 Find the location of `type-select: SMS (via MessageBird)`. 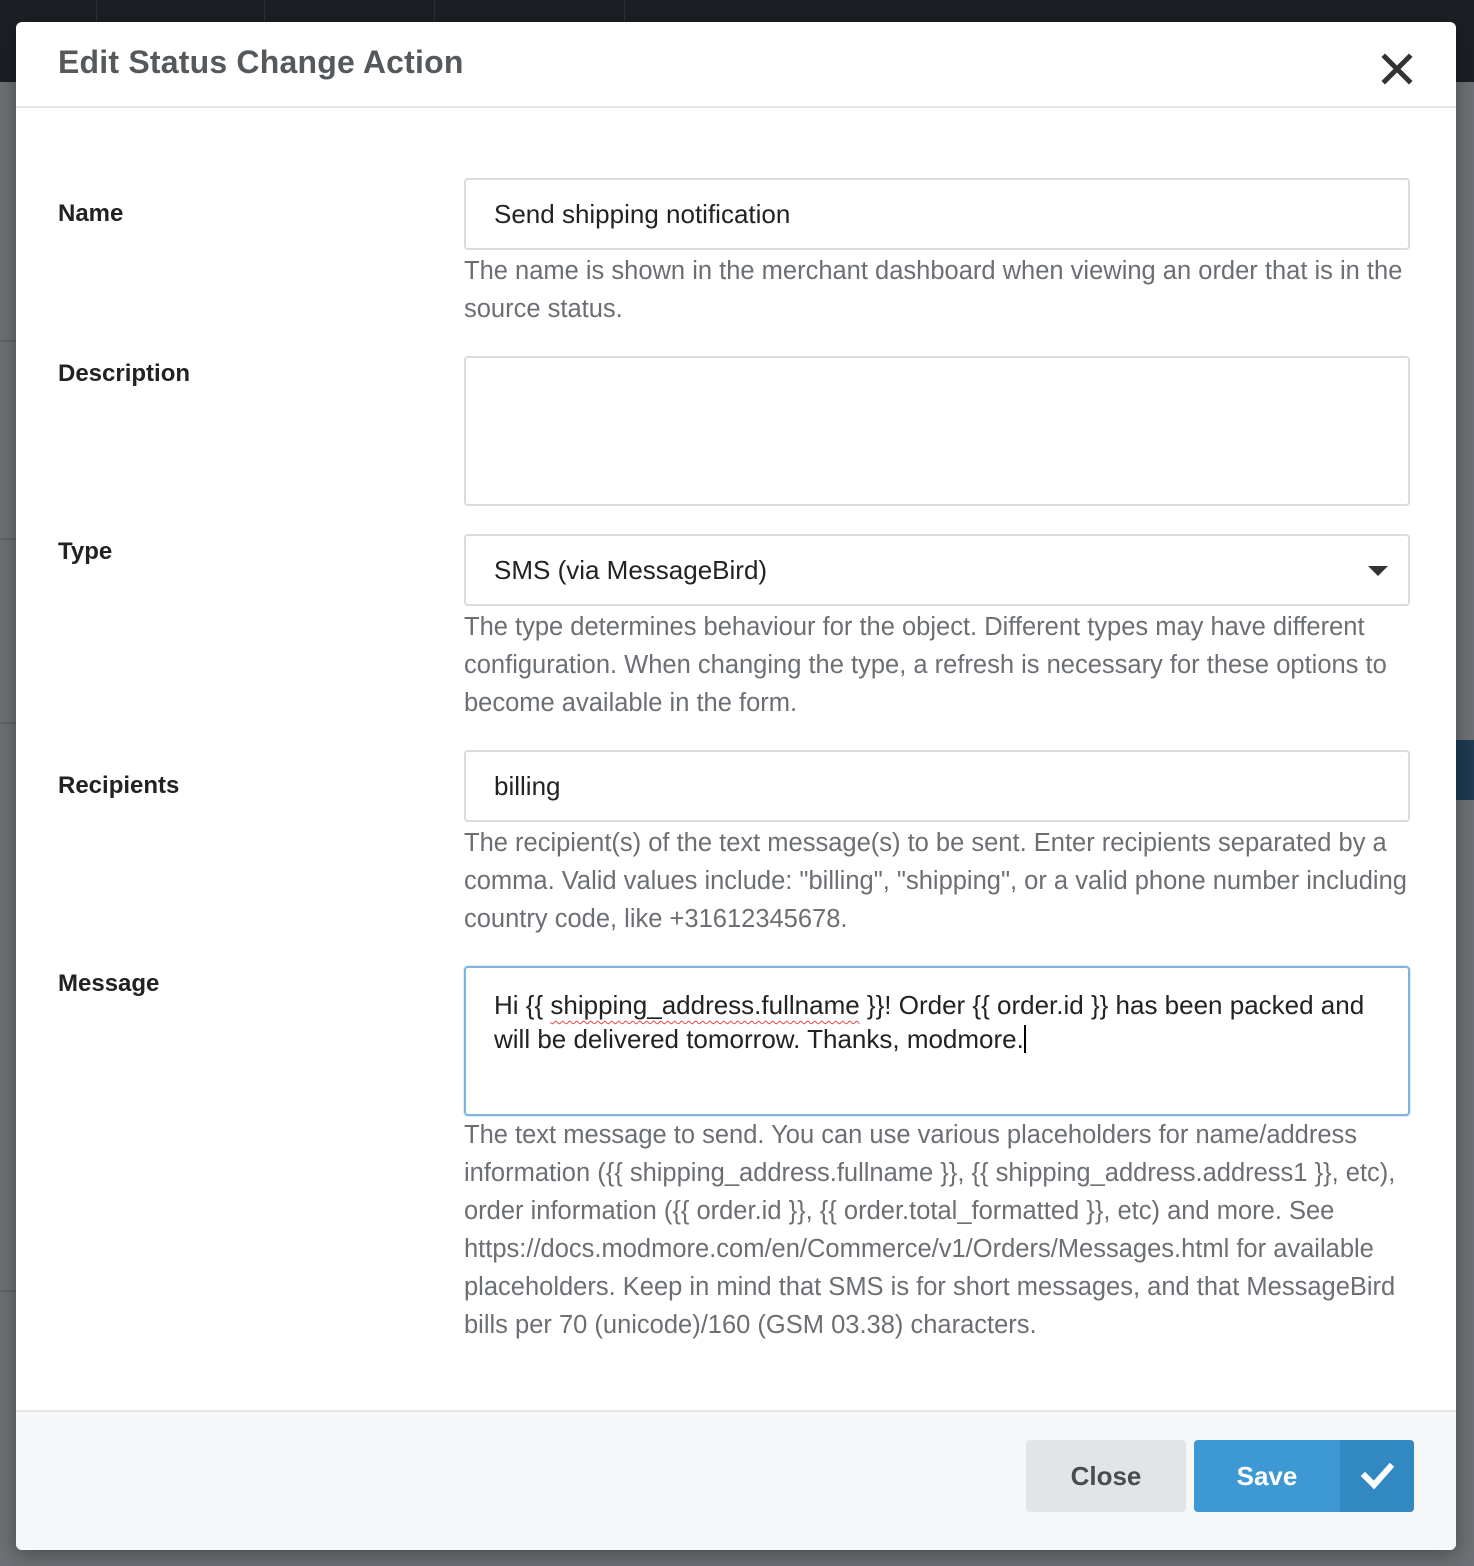

type-select: SMS (via MessageBird) is located at coordinates (937, 570).